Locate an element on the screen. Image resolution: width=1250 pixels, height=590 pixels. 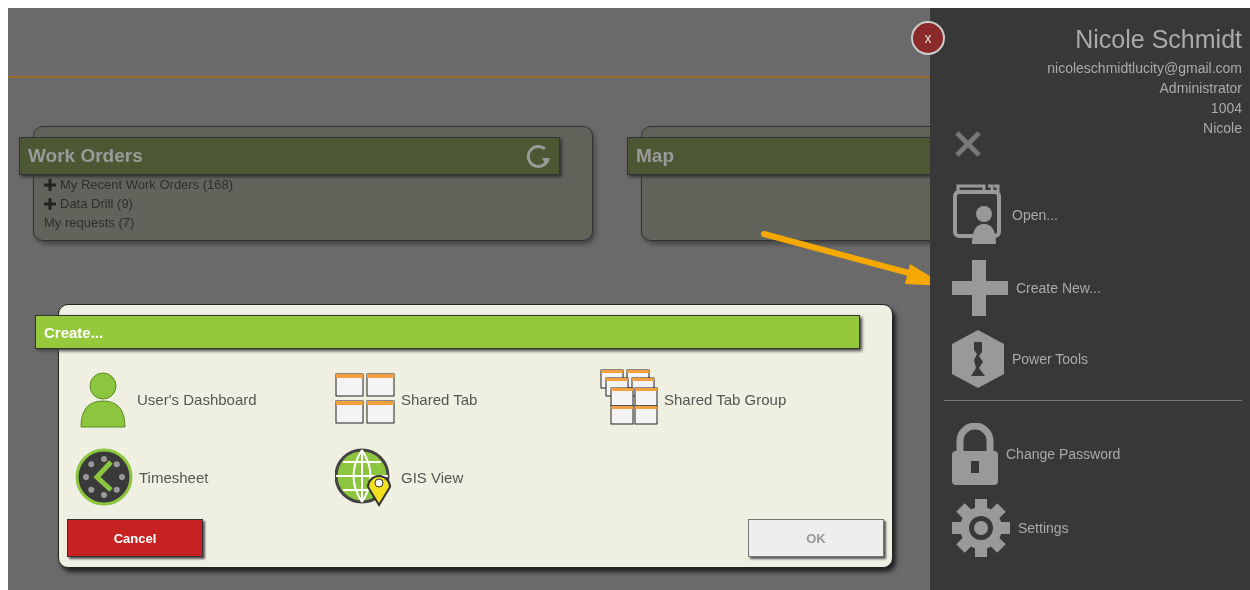
folder-person-icon is located at coordinates (978, 215).